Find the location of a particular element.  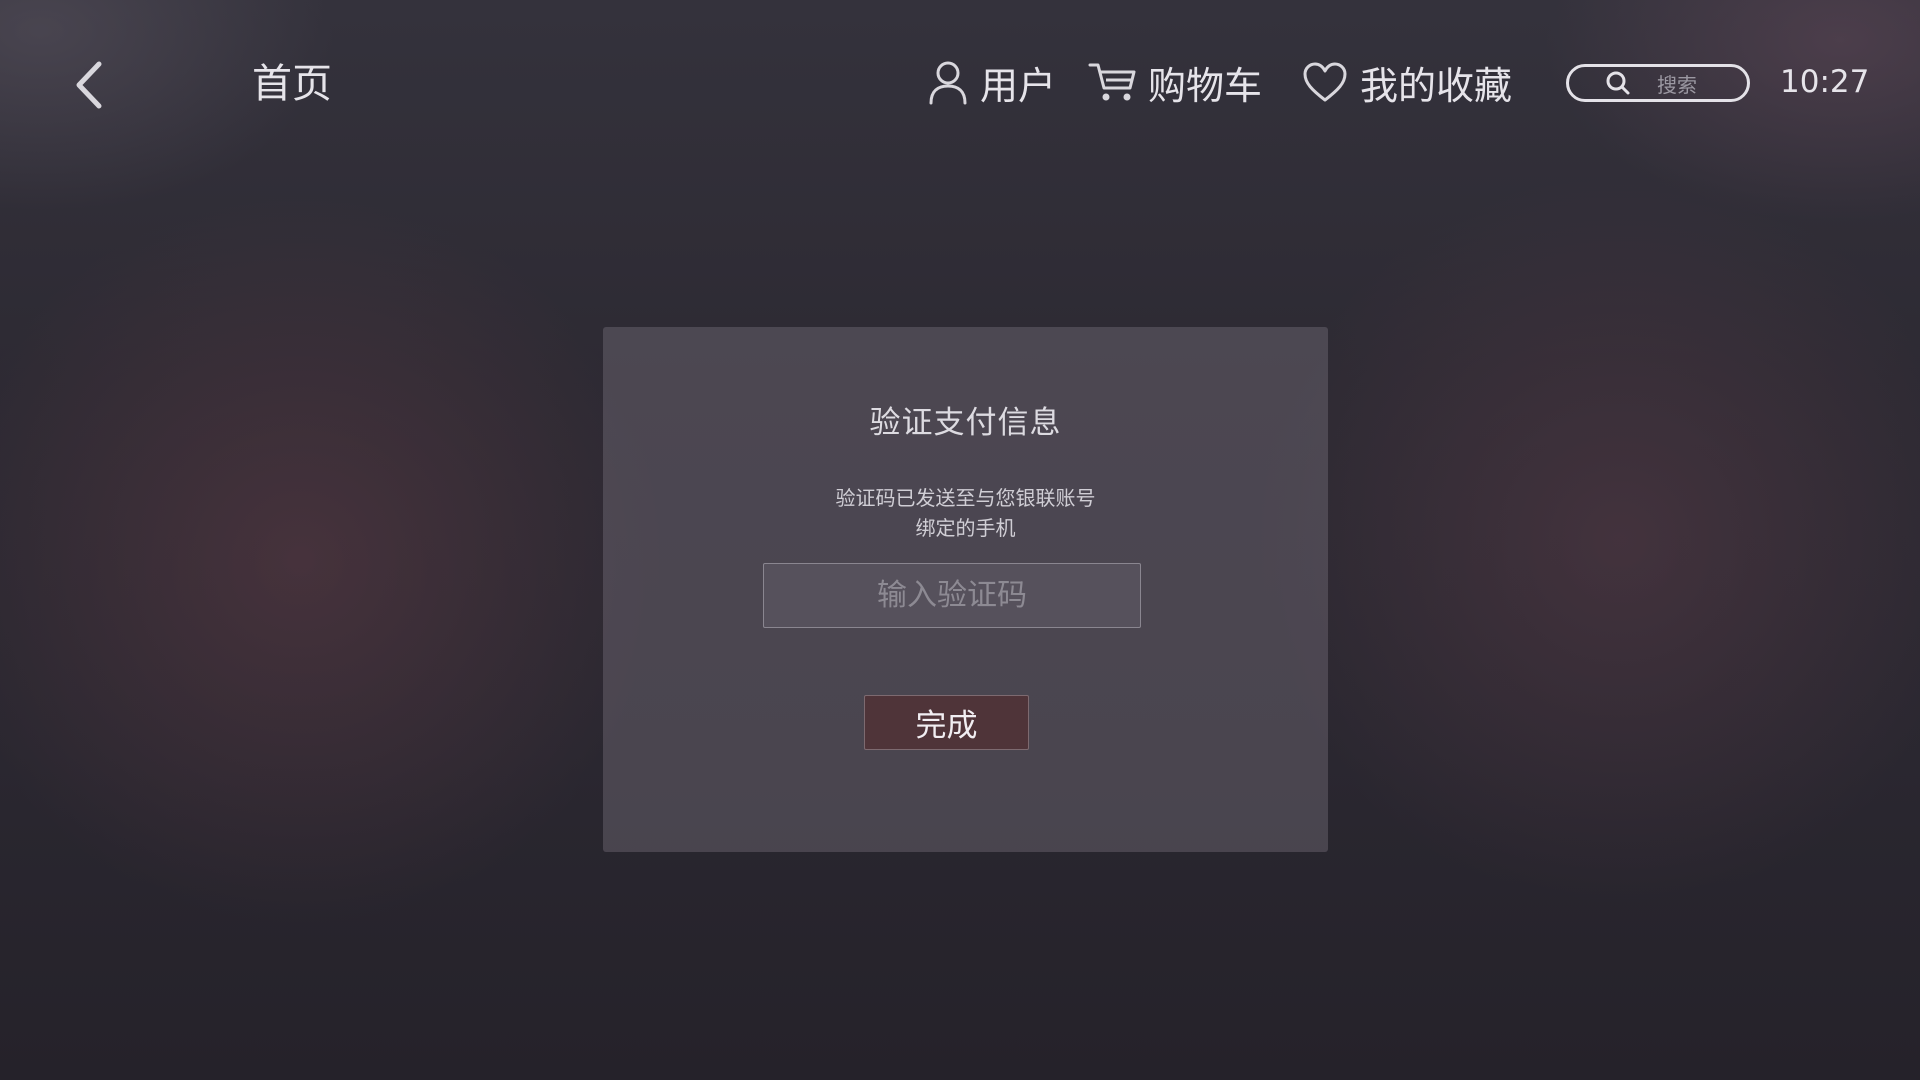

dialog-message-line1: 验证码已发送至与您银联账号 is located at coordinates (965, 498).